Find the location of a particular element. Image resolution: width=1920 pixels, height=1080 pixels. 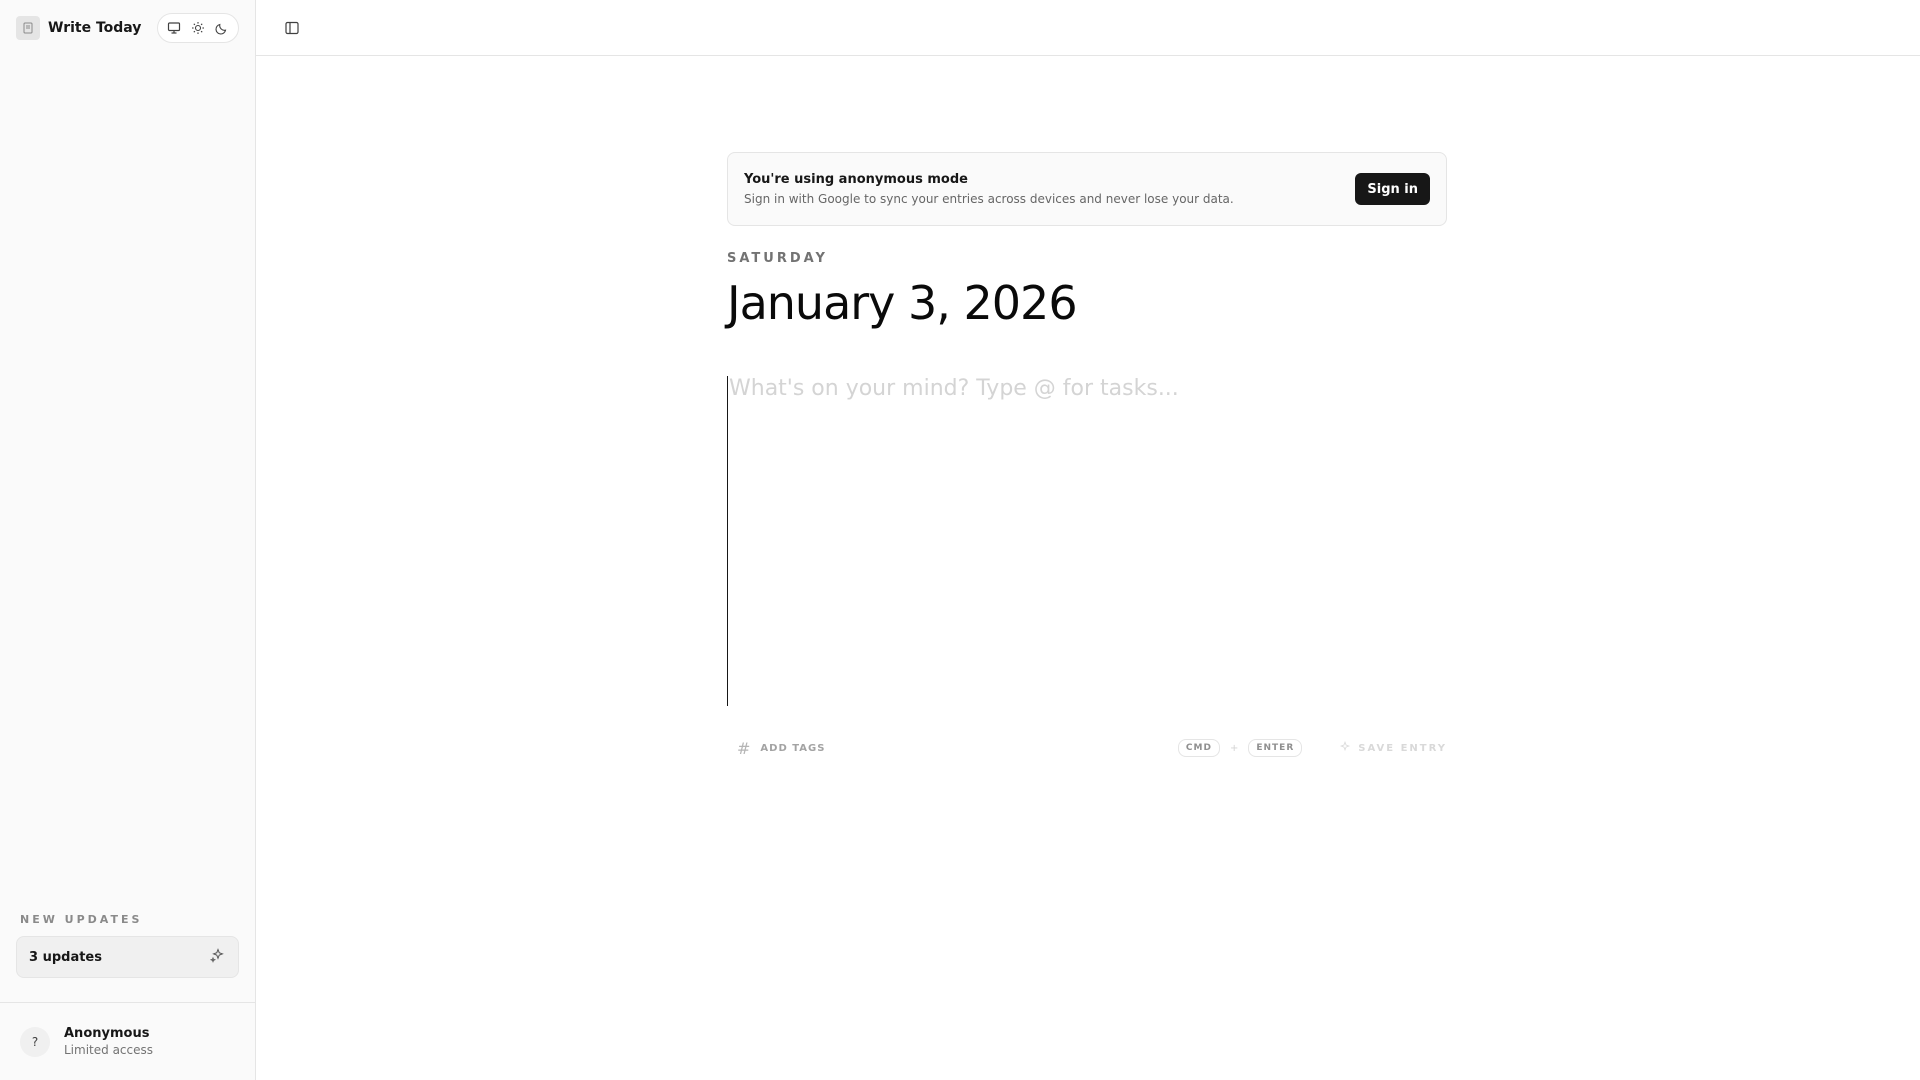

entry-date: January 3, 2026 is located at coordinates (902, 303).